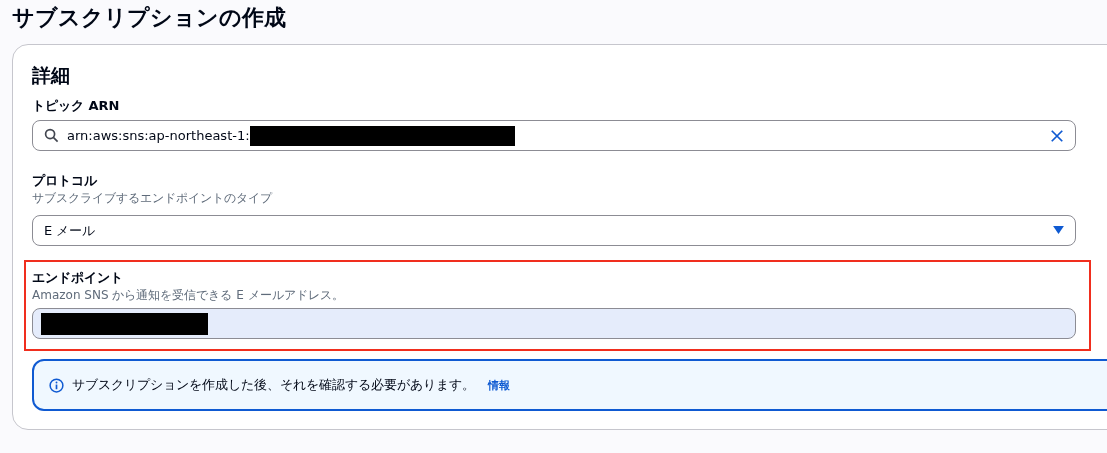 Image resolution: width=1107 pixels, height=453 pixels. What do you see at coordinates (188, 295) in the screenshot?
I see `field-description: Amazon SNS から通知を受信できる E メールアドレス。` at bounding box center [188, 295].